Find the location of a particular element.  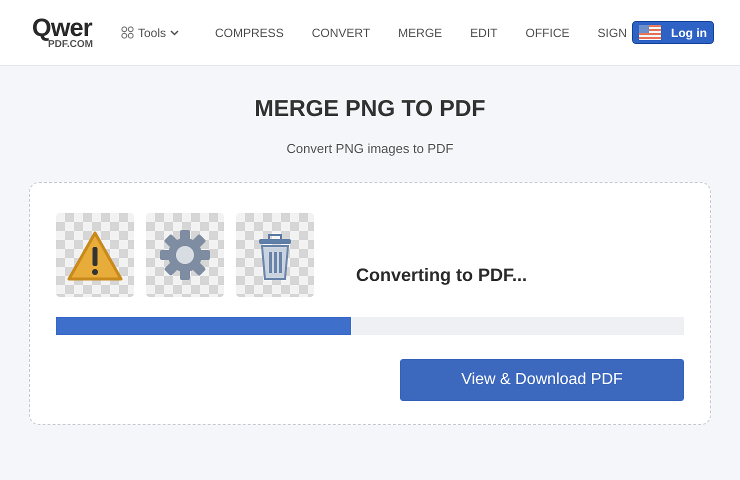

nav-link: CONVERT is located at coordinates (341, 33).